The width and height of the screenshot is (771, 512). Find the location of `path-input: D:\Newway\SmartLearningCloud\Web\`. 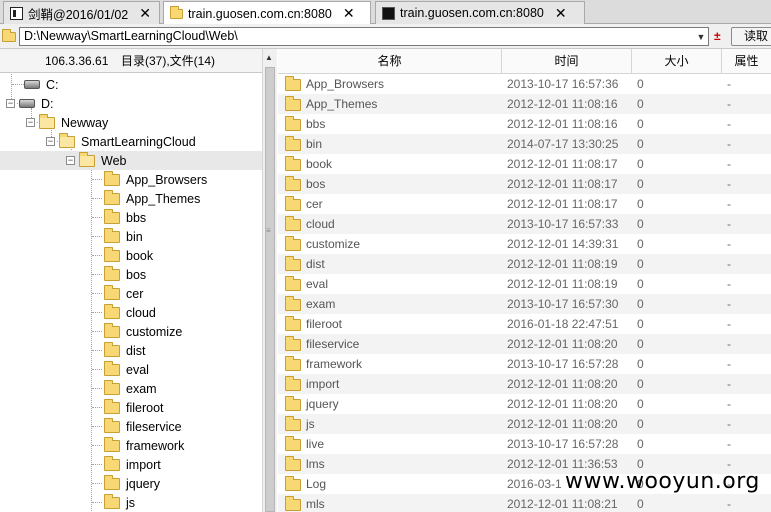

path-input: D:\Newway\SmartLearningCloud\Web\ is located at coordinates (364, 36).